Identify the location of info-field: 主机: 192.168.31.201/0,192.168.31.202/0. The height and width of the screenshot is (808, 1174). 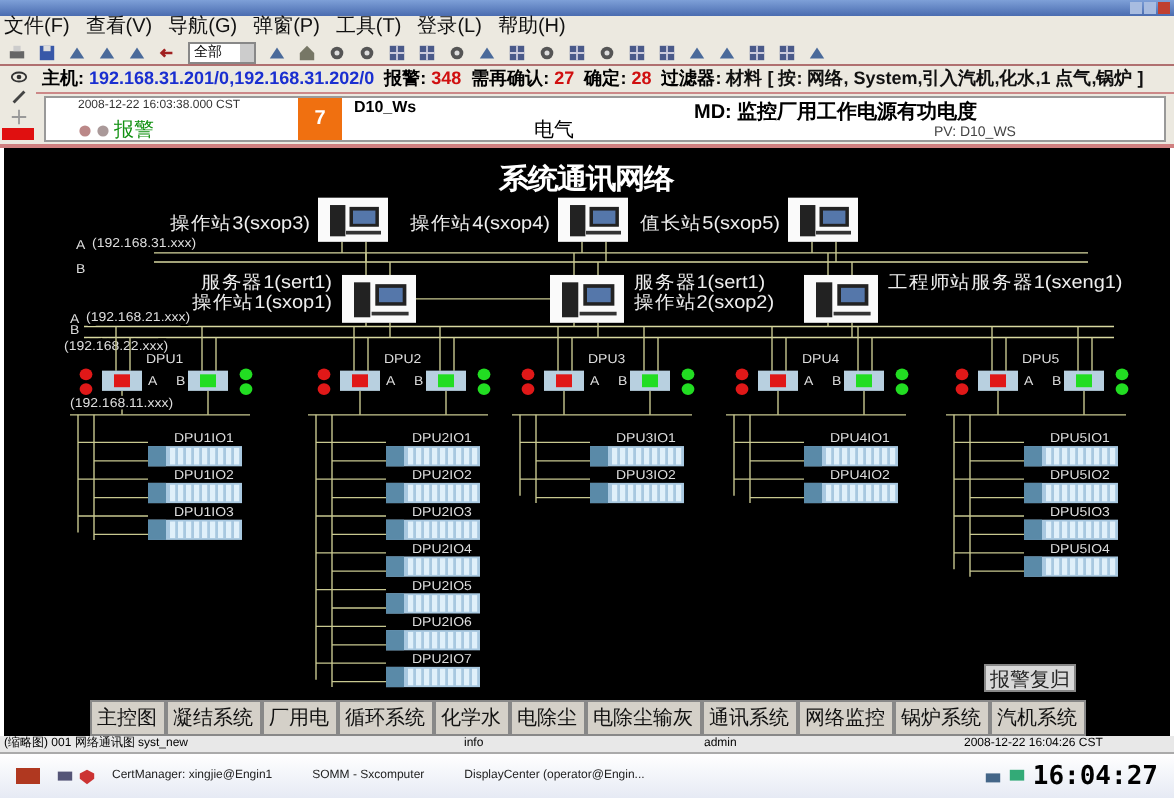
(208, 79).